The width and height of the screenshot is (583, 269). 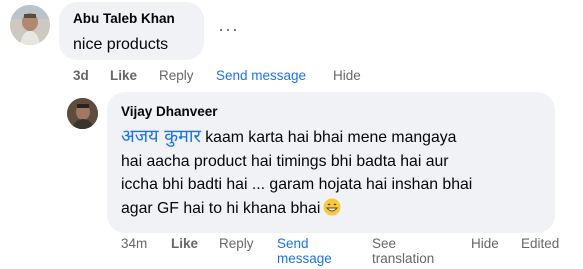 What do you see at coordinates (161, 136) in the screenshot?
I see `mention-link: अजय कुमार` at bounding box center [161, 136].